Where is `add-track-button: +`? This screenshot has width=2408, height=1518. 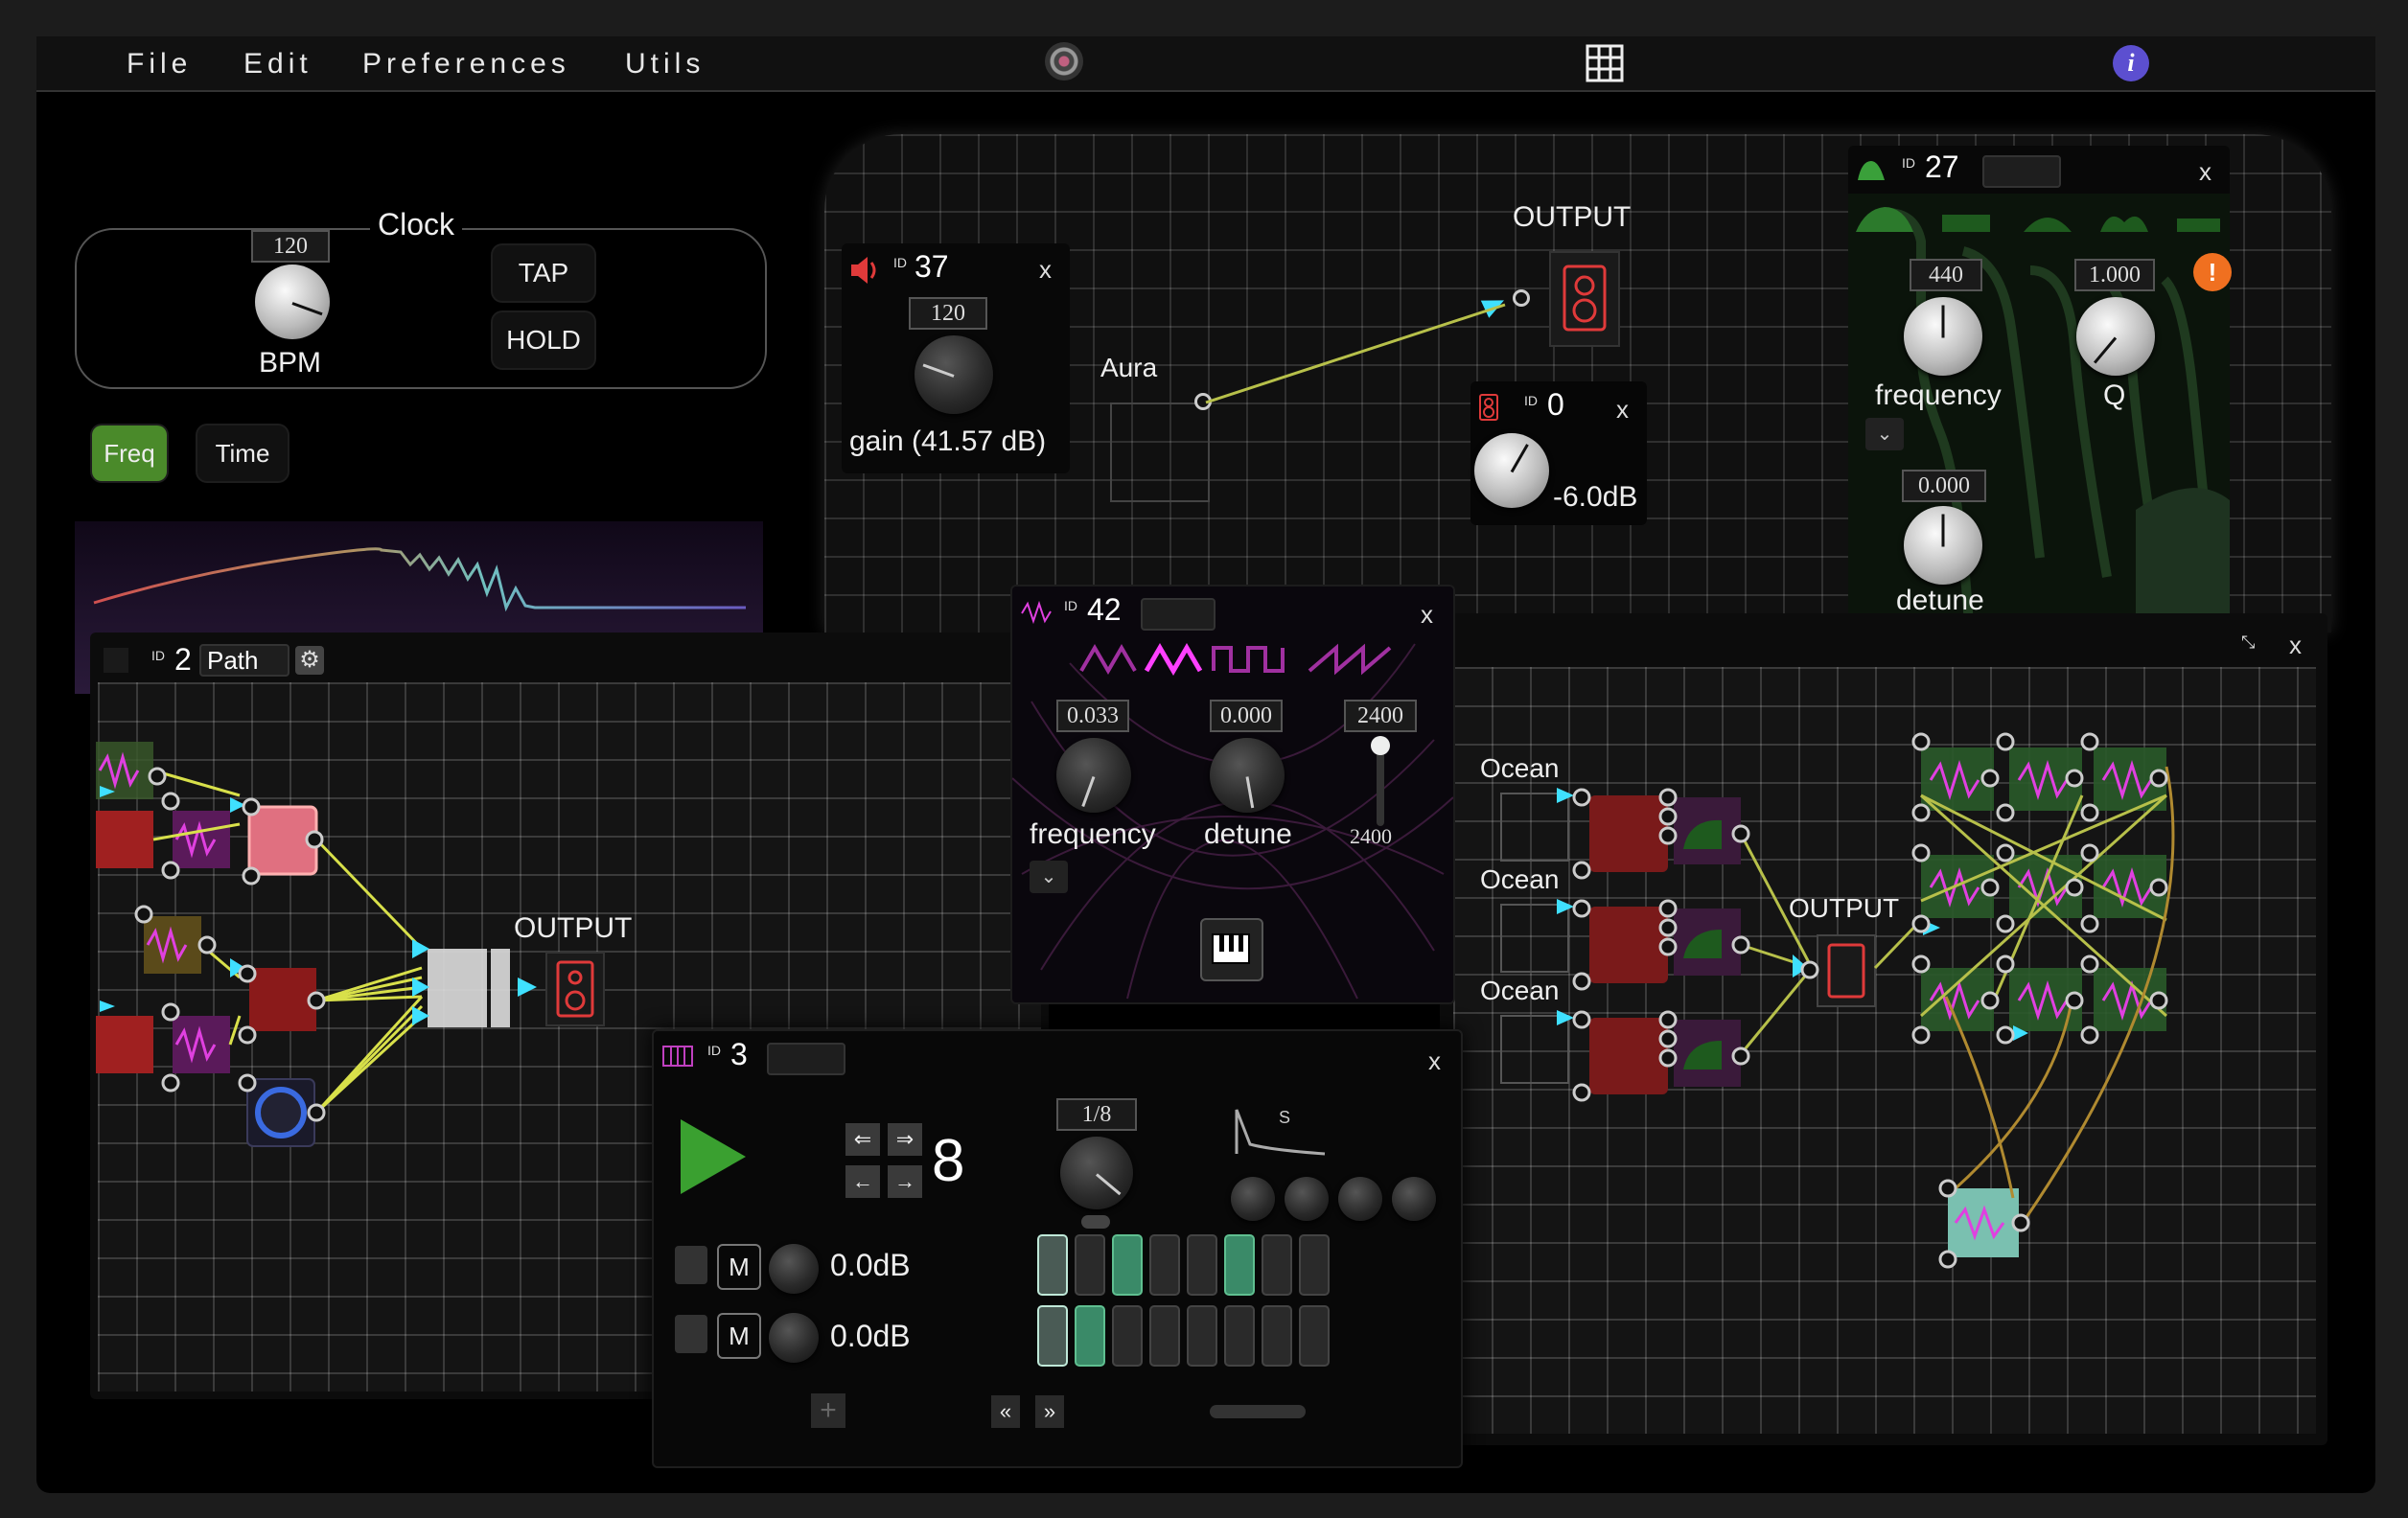 add-track-button: + is located at coordinates (828, 1410).